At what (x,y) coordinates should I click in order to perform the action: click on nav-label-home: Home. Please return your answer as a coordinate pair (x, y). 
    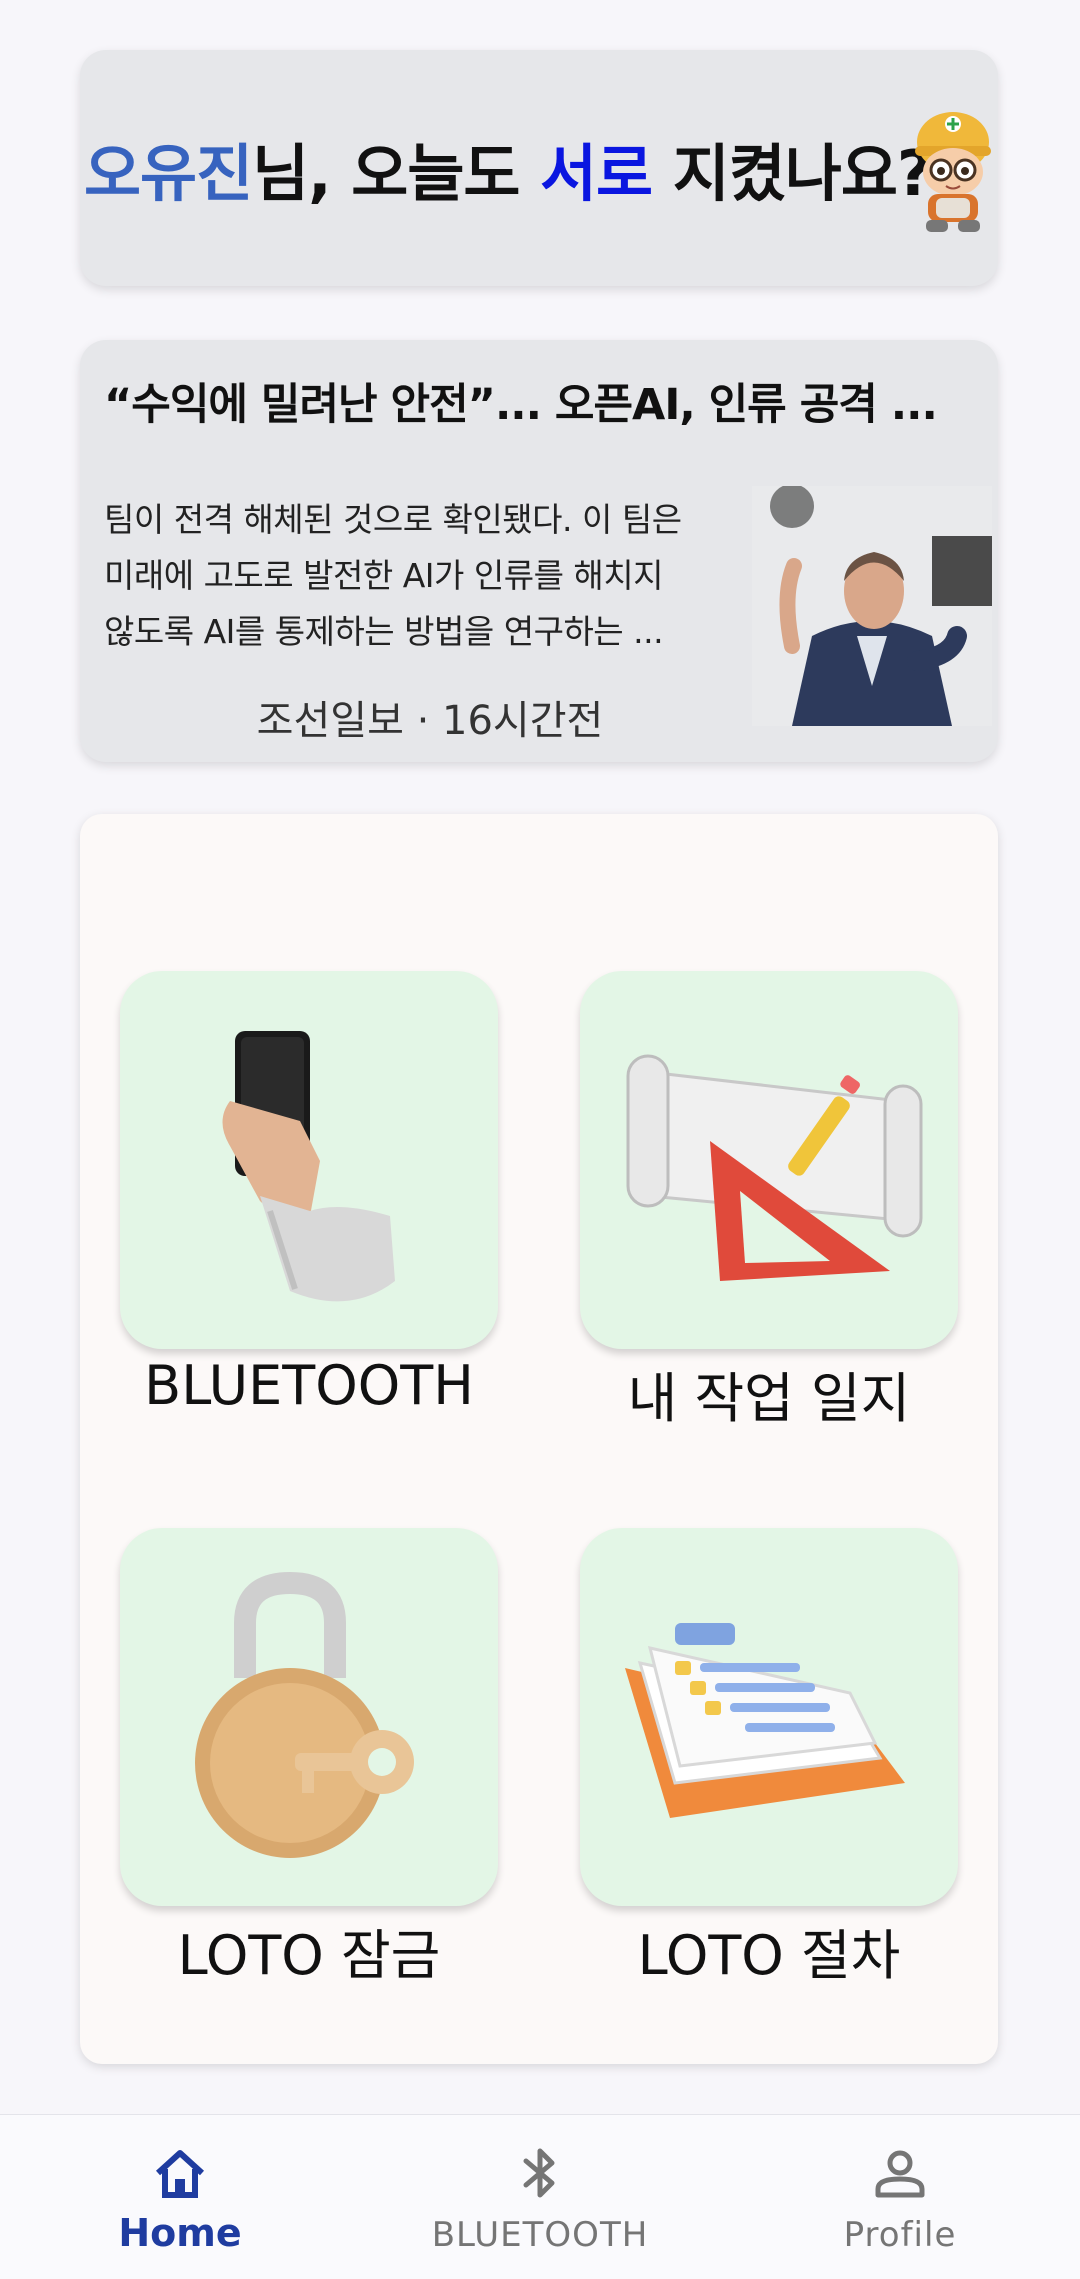
    Looking at the image, I should click on (180, 2233).